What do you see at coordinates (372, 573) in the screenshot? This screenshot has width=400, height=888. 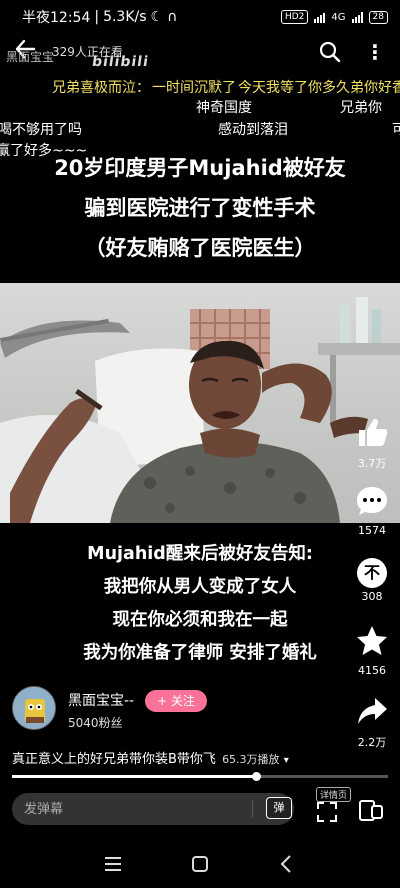 I see `dislike-icon: 不` at bounding box center [372, 573].